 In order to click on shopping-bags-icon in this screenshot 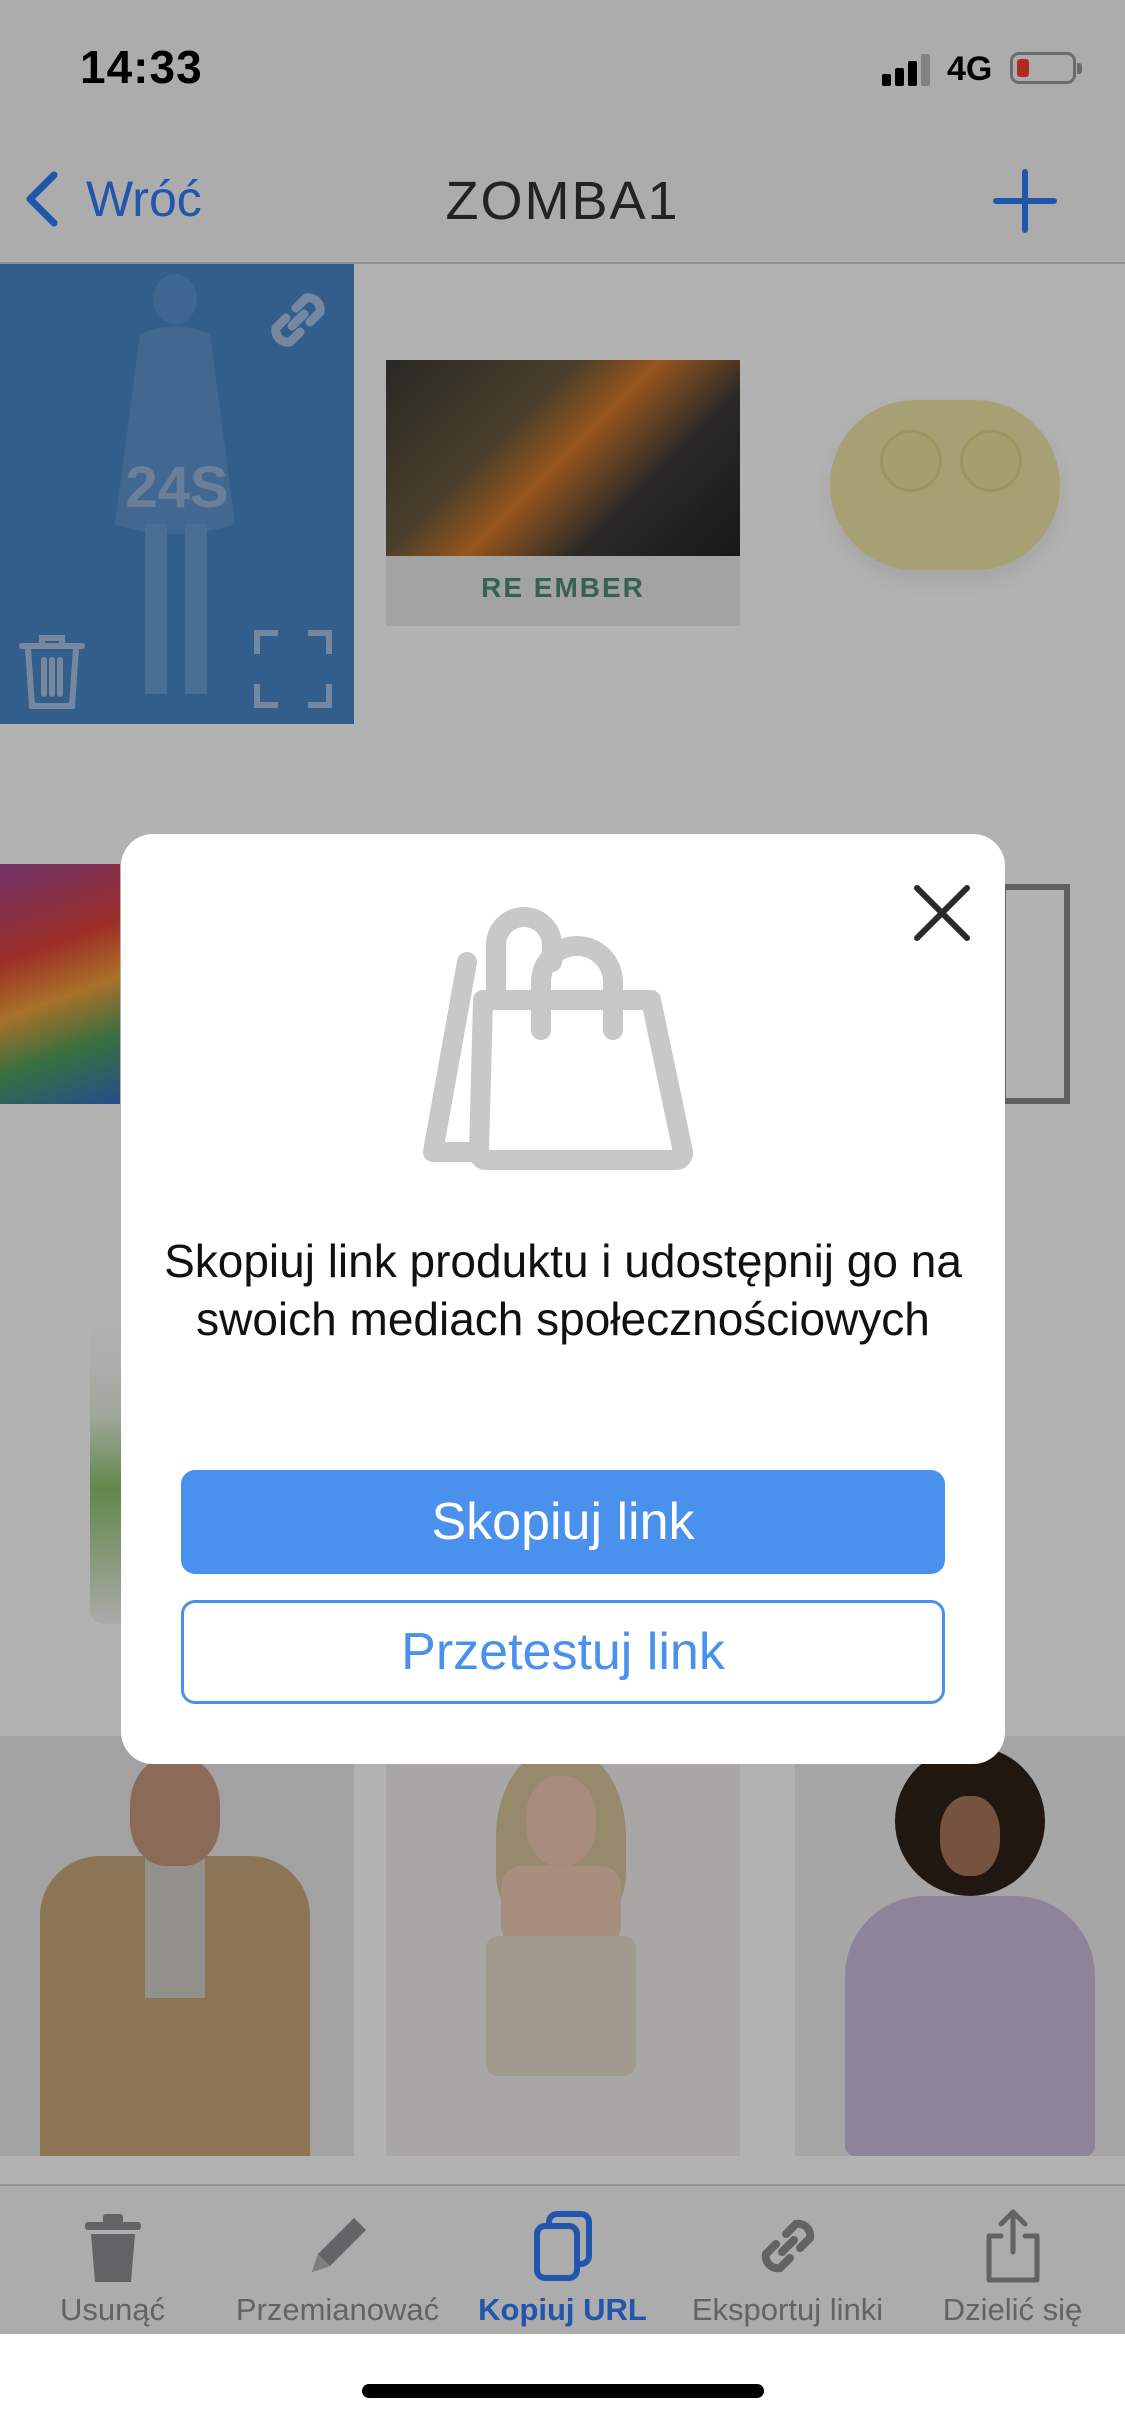, I will do `click(558, 1038)`.